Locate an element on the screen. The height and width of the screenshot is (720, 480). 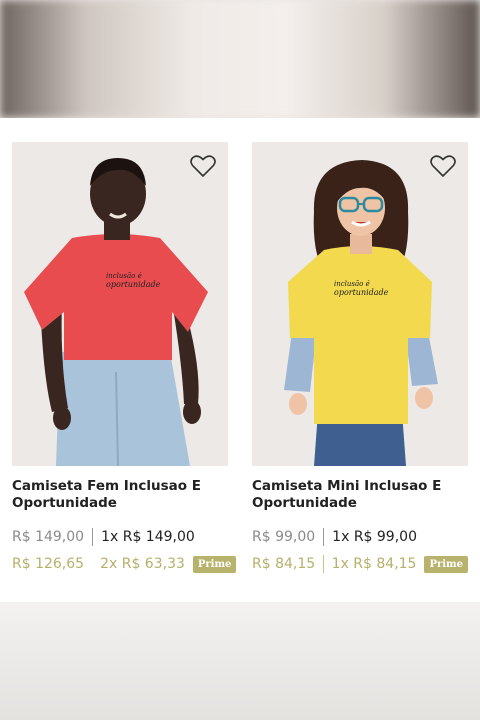
installment: 1x R$ 149,00 is located at coordinates (148, 537).